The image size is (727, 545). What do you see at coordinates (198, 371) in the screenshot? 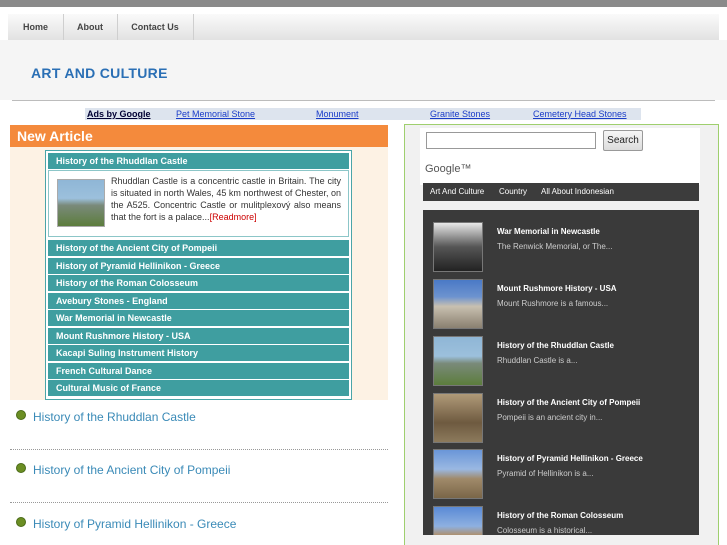
I see `accordion-item: French Cultural Dance` at bounding box center [198, 371].